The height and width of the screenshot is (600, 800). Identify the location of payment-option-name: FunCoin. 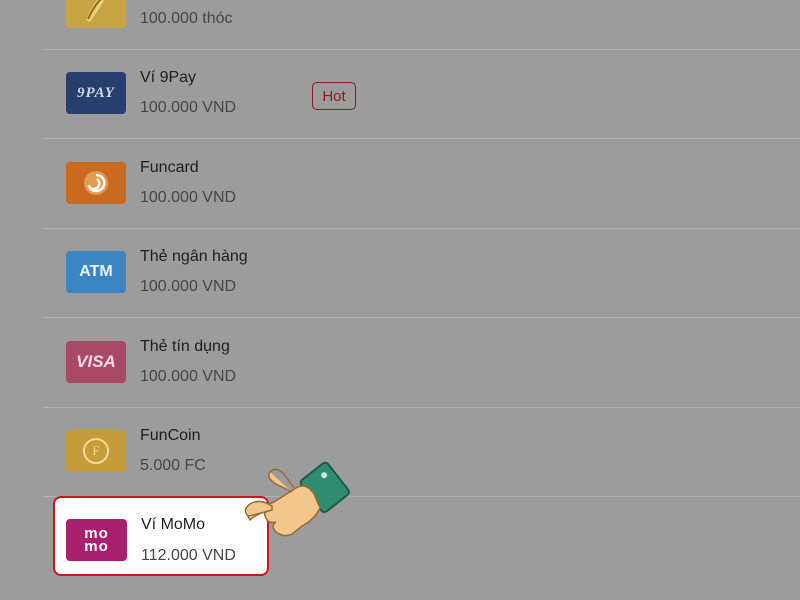
(170, 435).